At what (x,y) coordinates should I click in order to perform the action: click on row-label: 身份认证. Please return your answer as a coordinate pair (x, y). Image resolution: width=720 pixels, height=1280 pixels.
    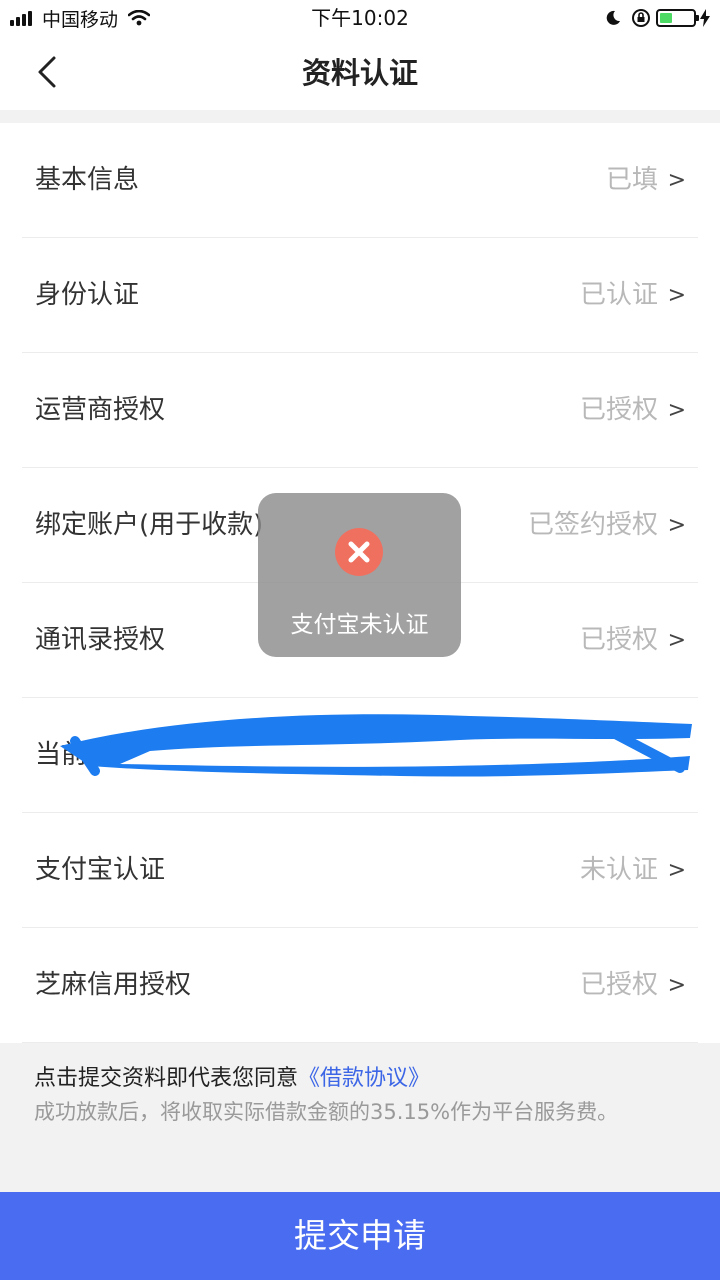
    Looking at the image, I should click on (87, 295).